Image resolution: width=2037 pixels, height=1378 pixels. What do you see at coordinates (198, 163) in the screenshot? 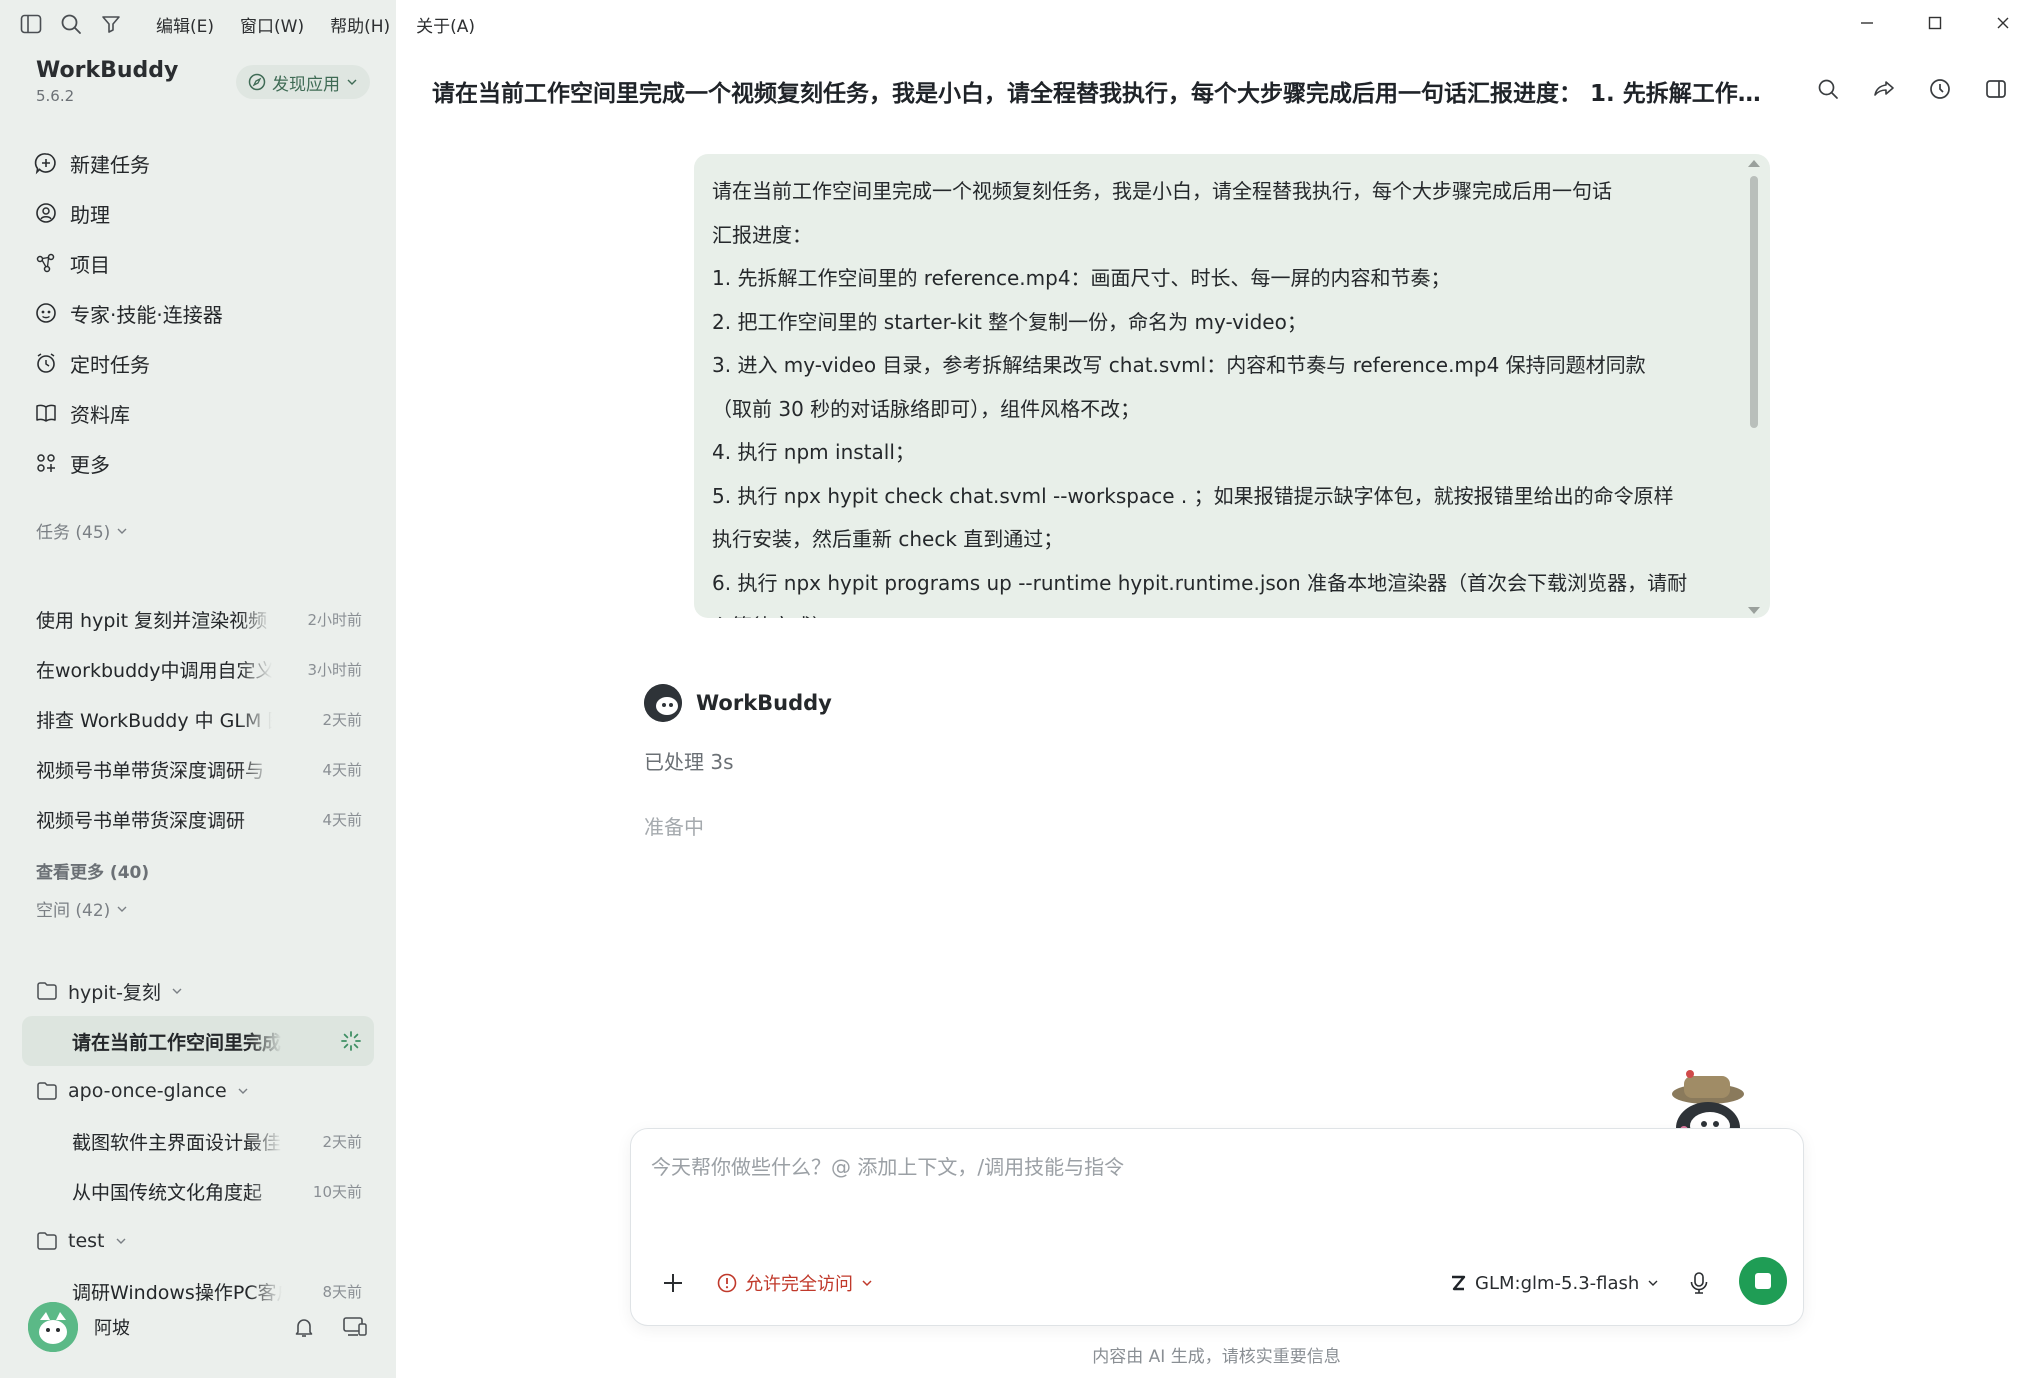
I see `nav-new-task: 新建任务` at bounding box center [198, 163].